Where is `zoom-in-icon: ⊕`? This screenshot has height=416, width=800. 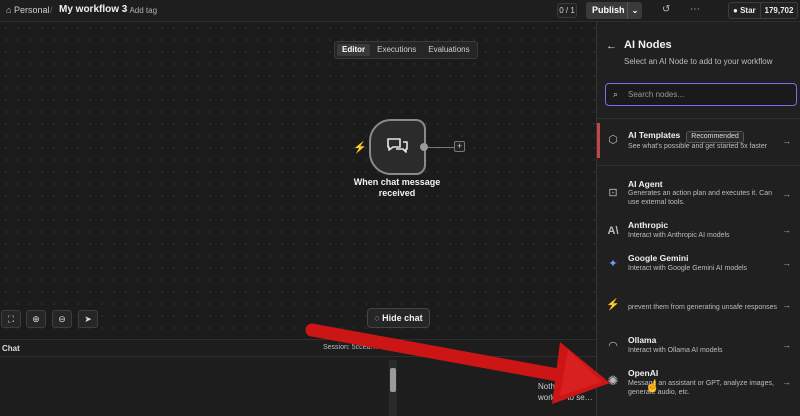
zoom-in-icon: ⊕ is located at coordinates (36, 319).